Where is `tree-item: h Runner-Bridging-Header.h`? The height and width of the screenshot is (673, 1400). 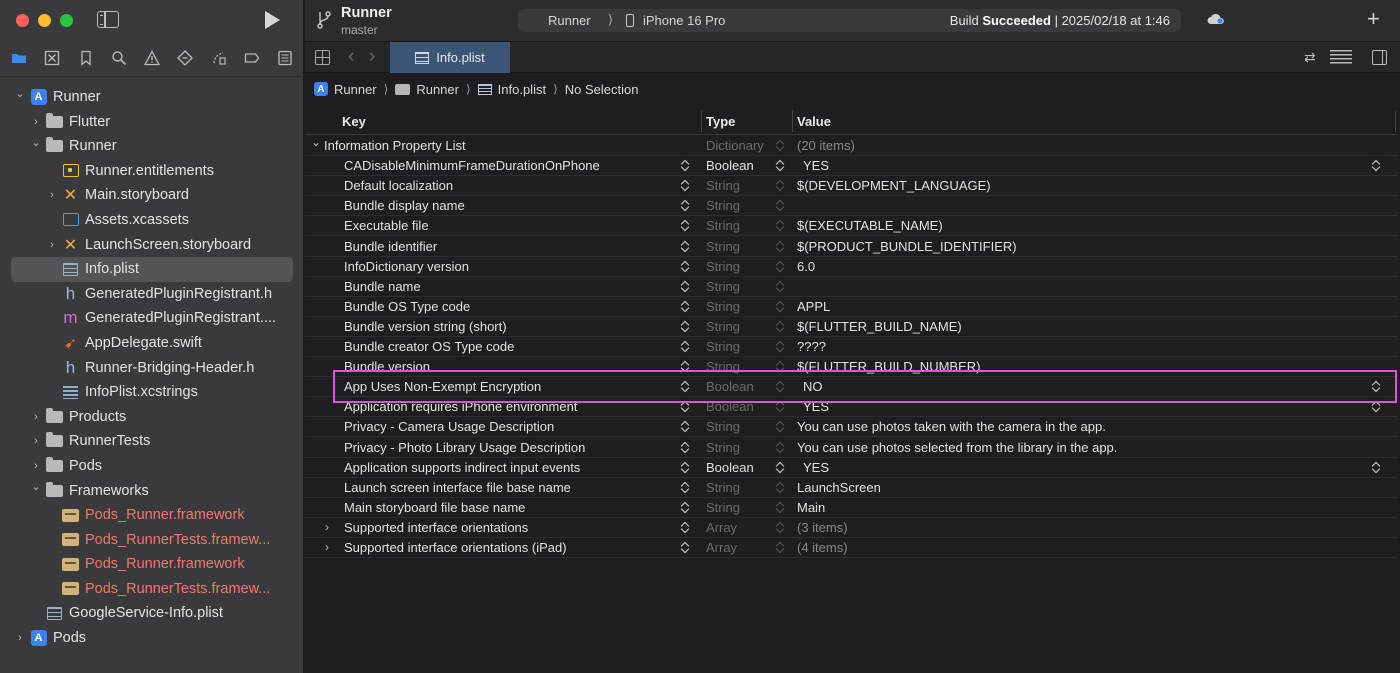 tree-item: h Runner-Bridging-Header.h is located at coordinates (152, 368).